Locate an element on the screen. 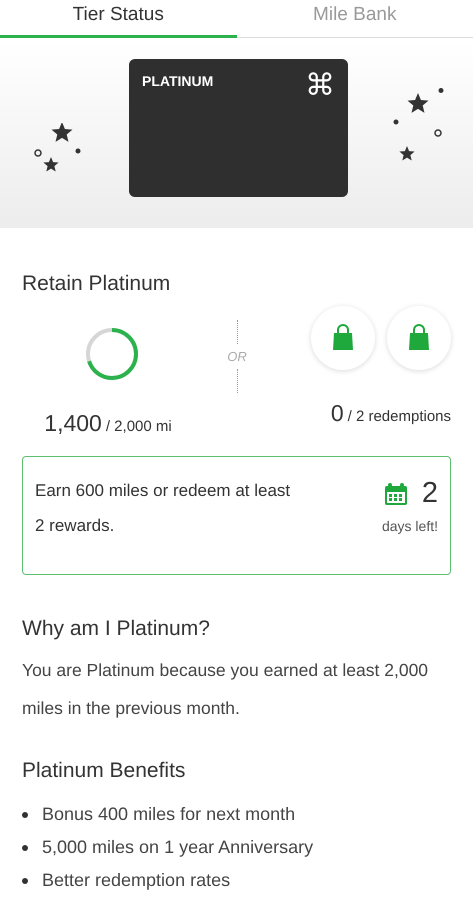 The image size is (473, 900). miles-target: / 2,000 mi is located at coordinates (139, 426).